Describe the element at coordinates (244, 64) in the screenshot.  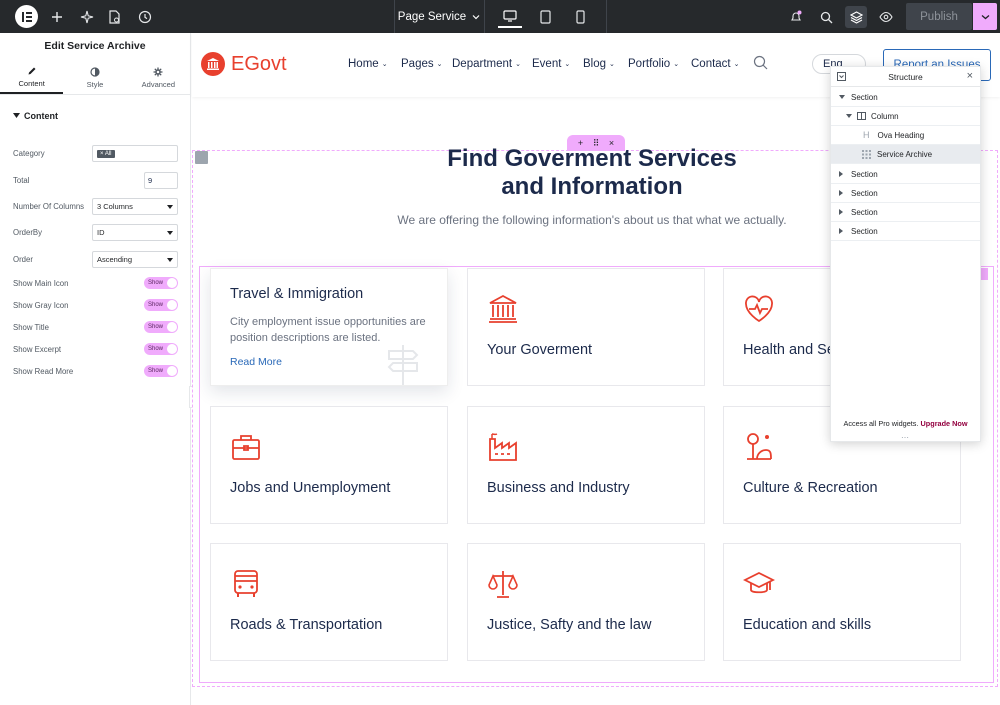
I see `site-logo: EGovt` at that location.